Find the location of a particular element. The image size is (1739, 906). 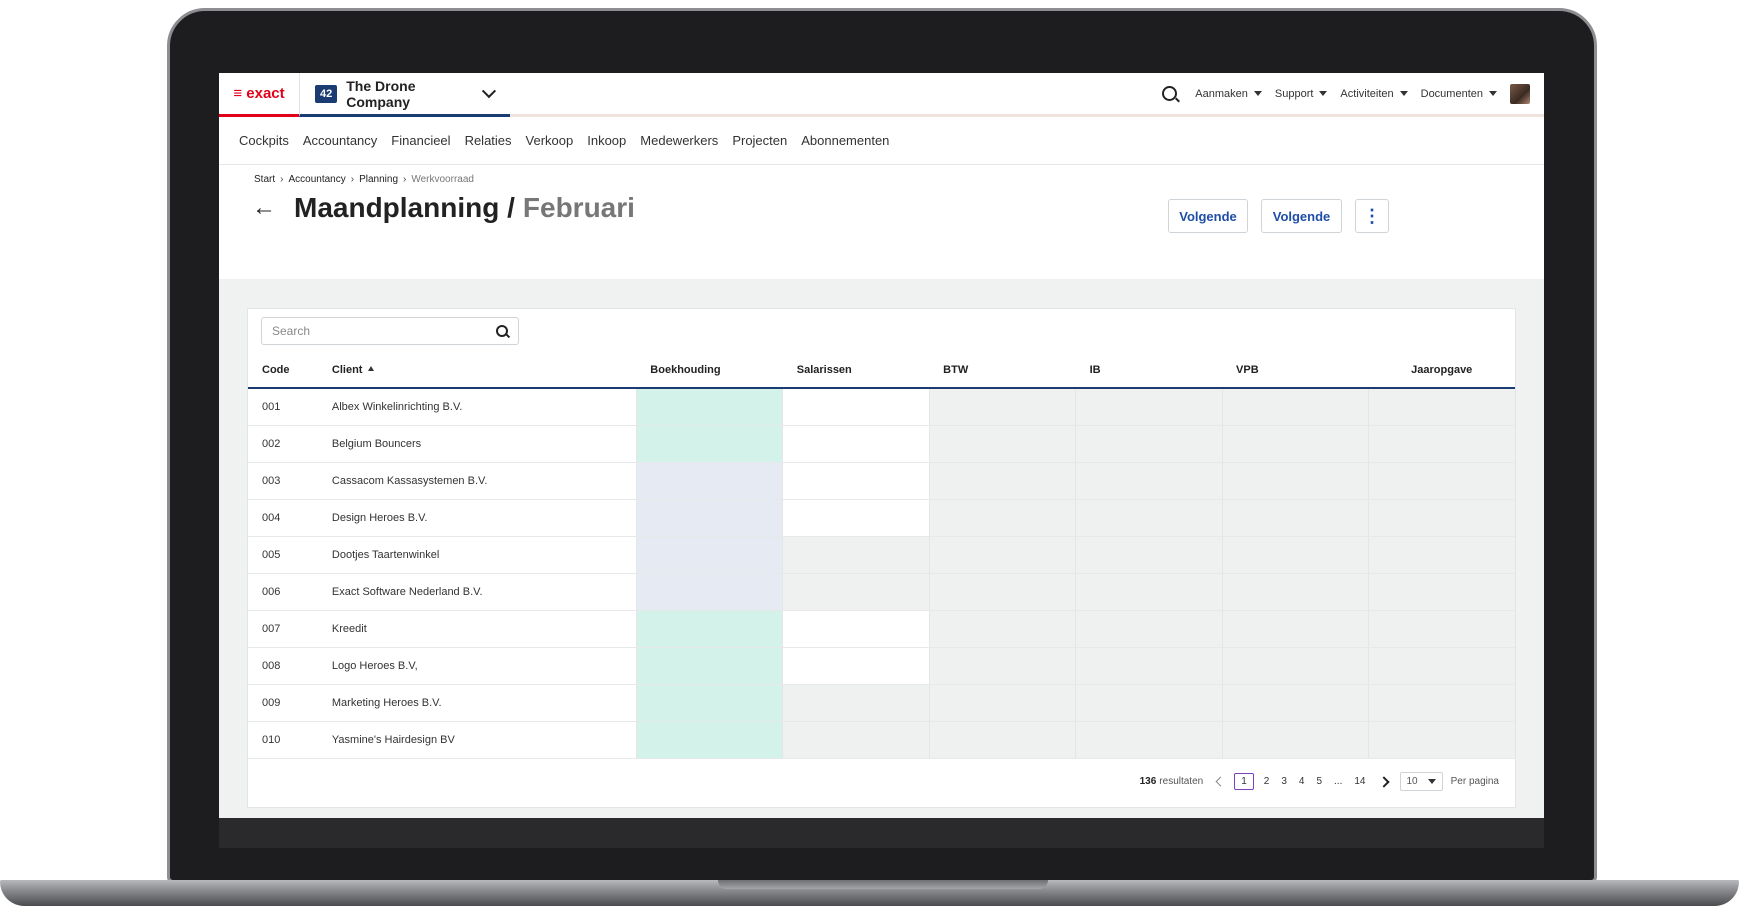

page-14-button: 14 is located at coordinates (1359, 781).